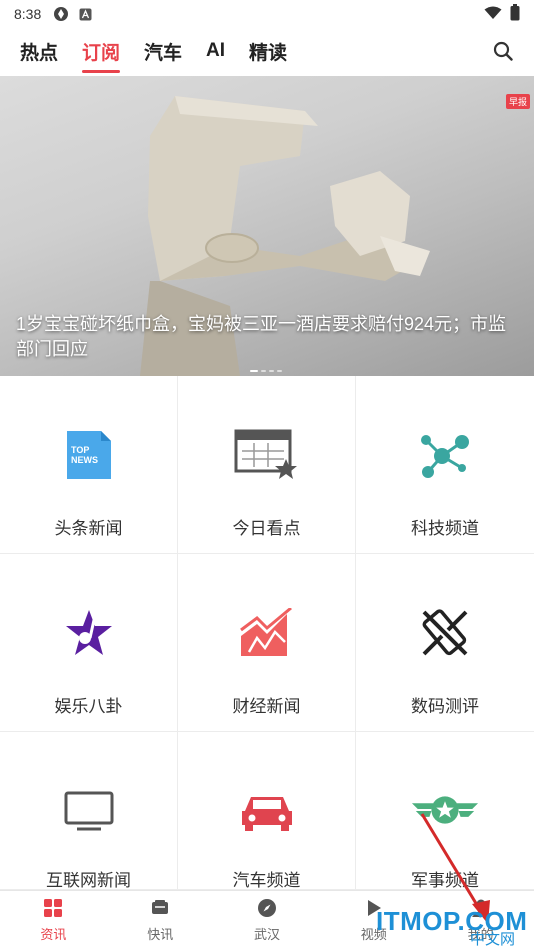  What do you see at coordinates (445, 633) in the screenshot?
I see `phone-tools-icon` at bounding box center [445, 633].